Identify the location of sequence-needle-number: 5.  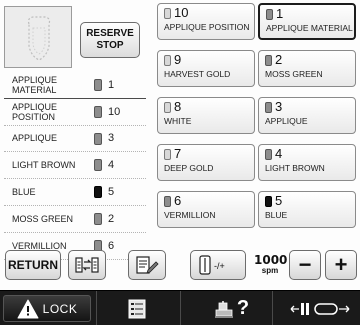
(111, 192).